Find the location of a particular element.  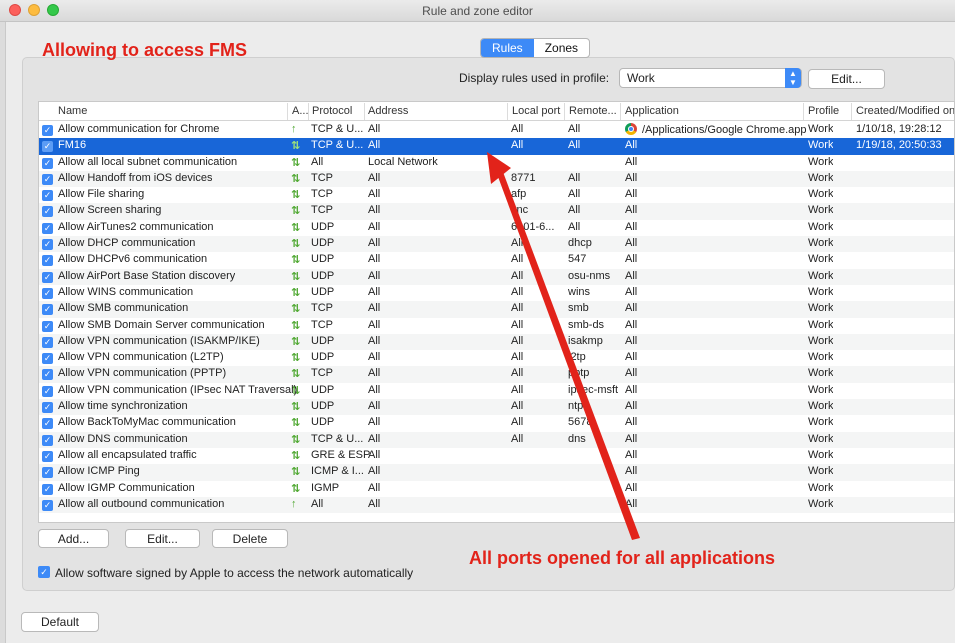

delete-rule-button: Delete is located at coordinates (250, 538).